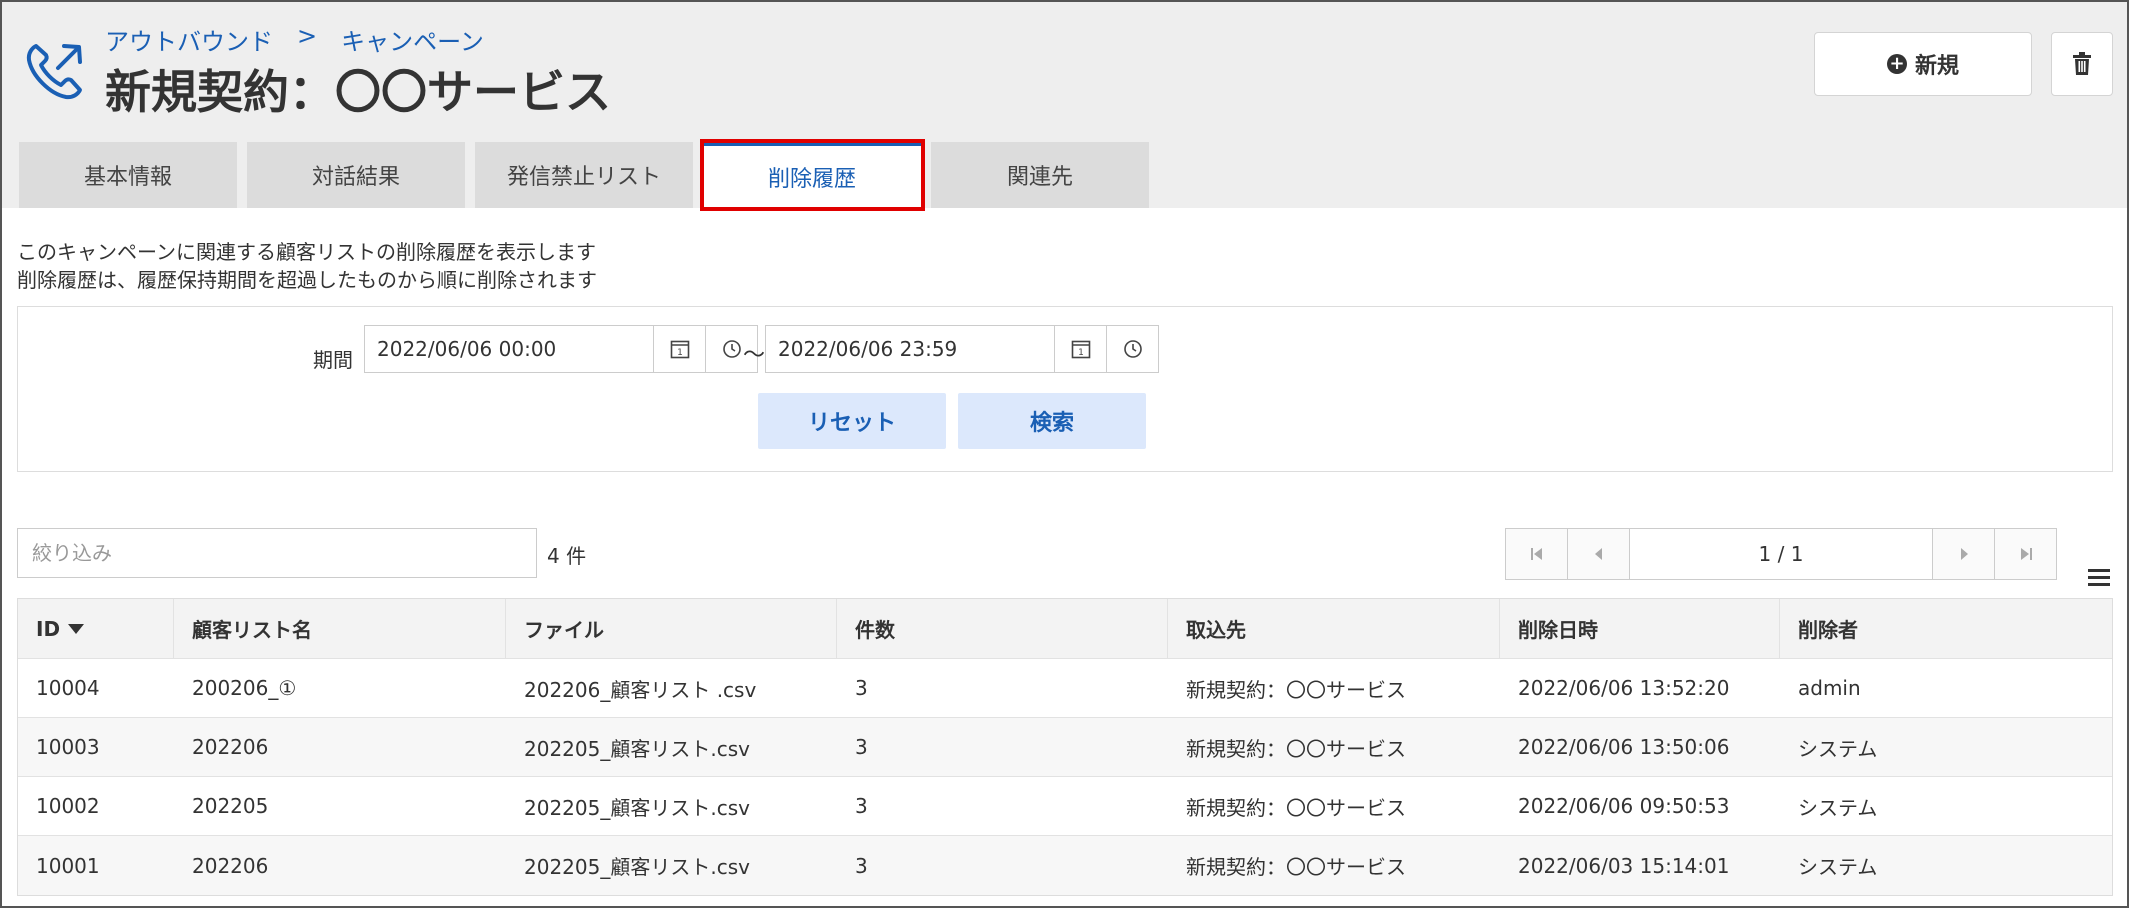  I want to click on trash-icon, so click(2082, 63).